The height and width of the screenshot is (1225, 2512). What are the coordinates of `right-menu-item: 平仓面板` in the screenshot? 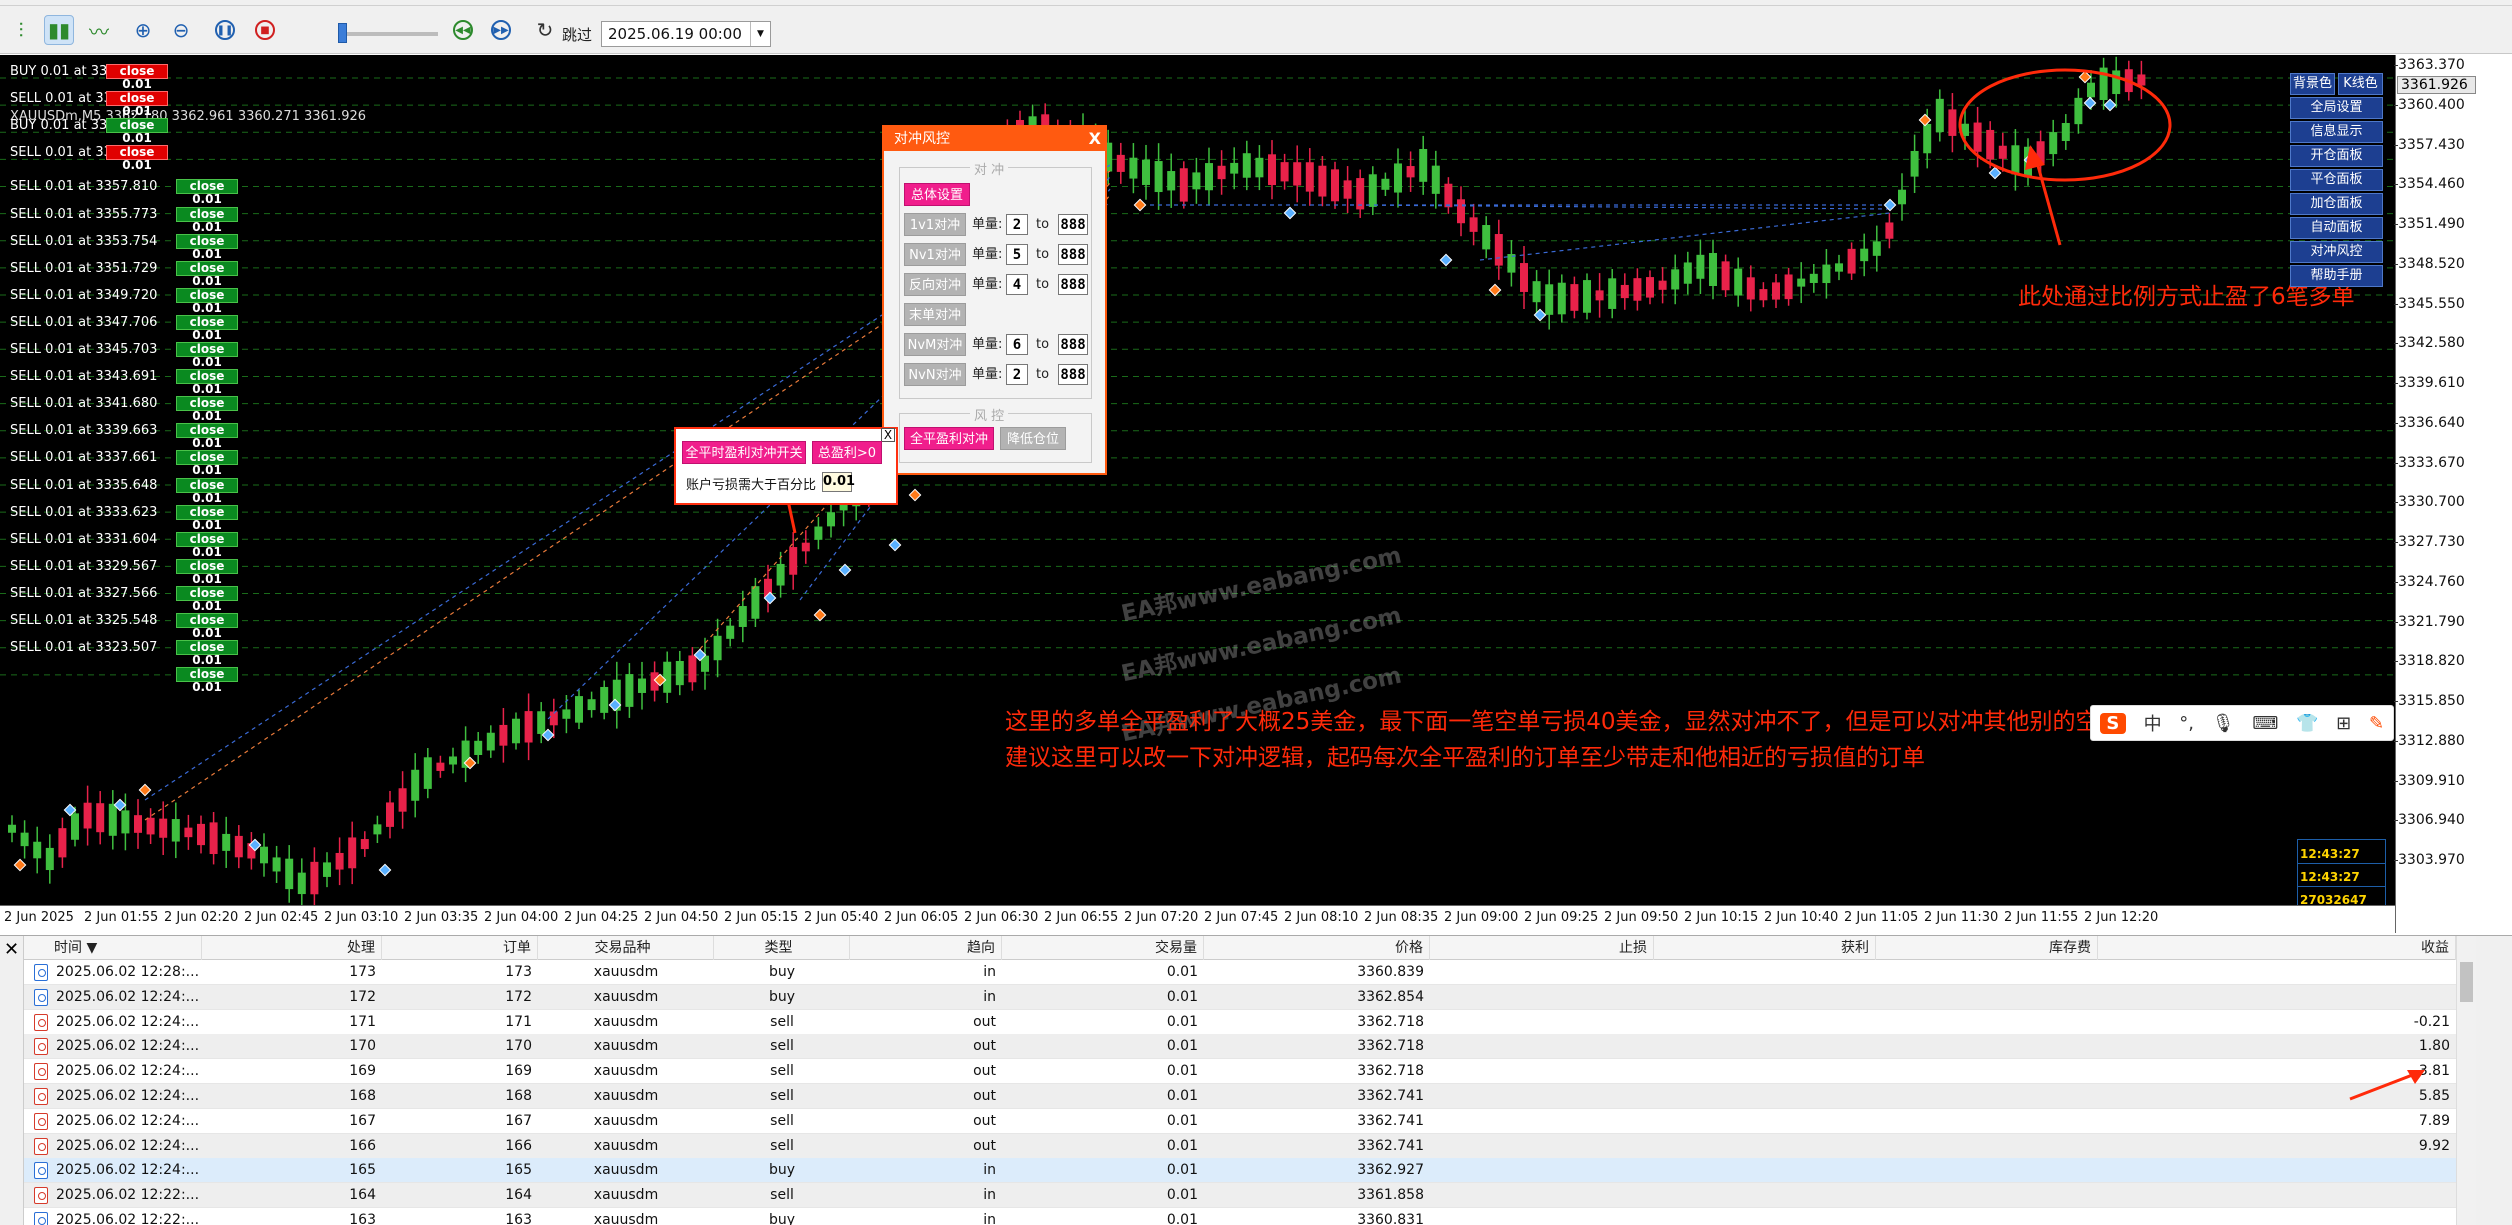 It's located at (2336, 180).